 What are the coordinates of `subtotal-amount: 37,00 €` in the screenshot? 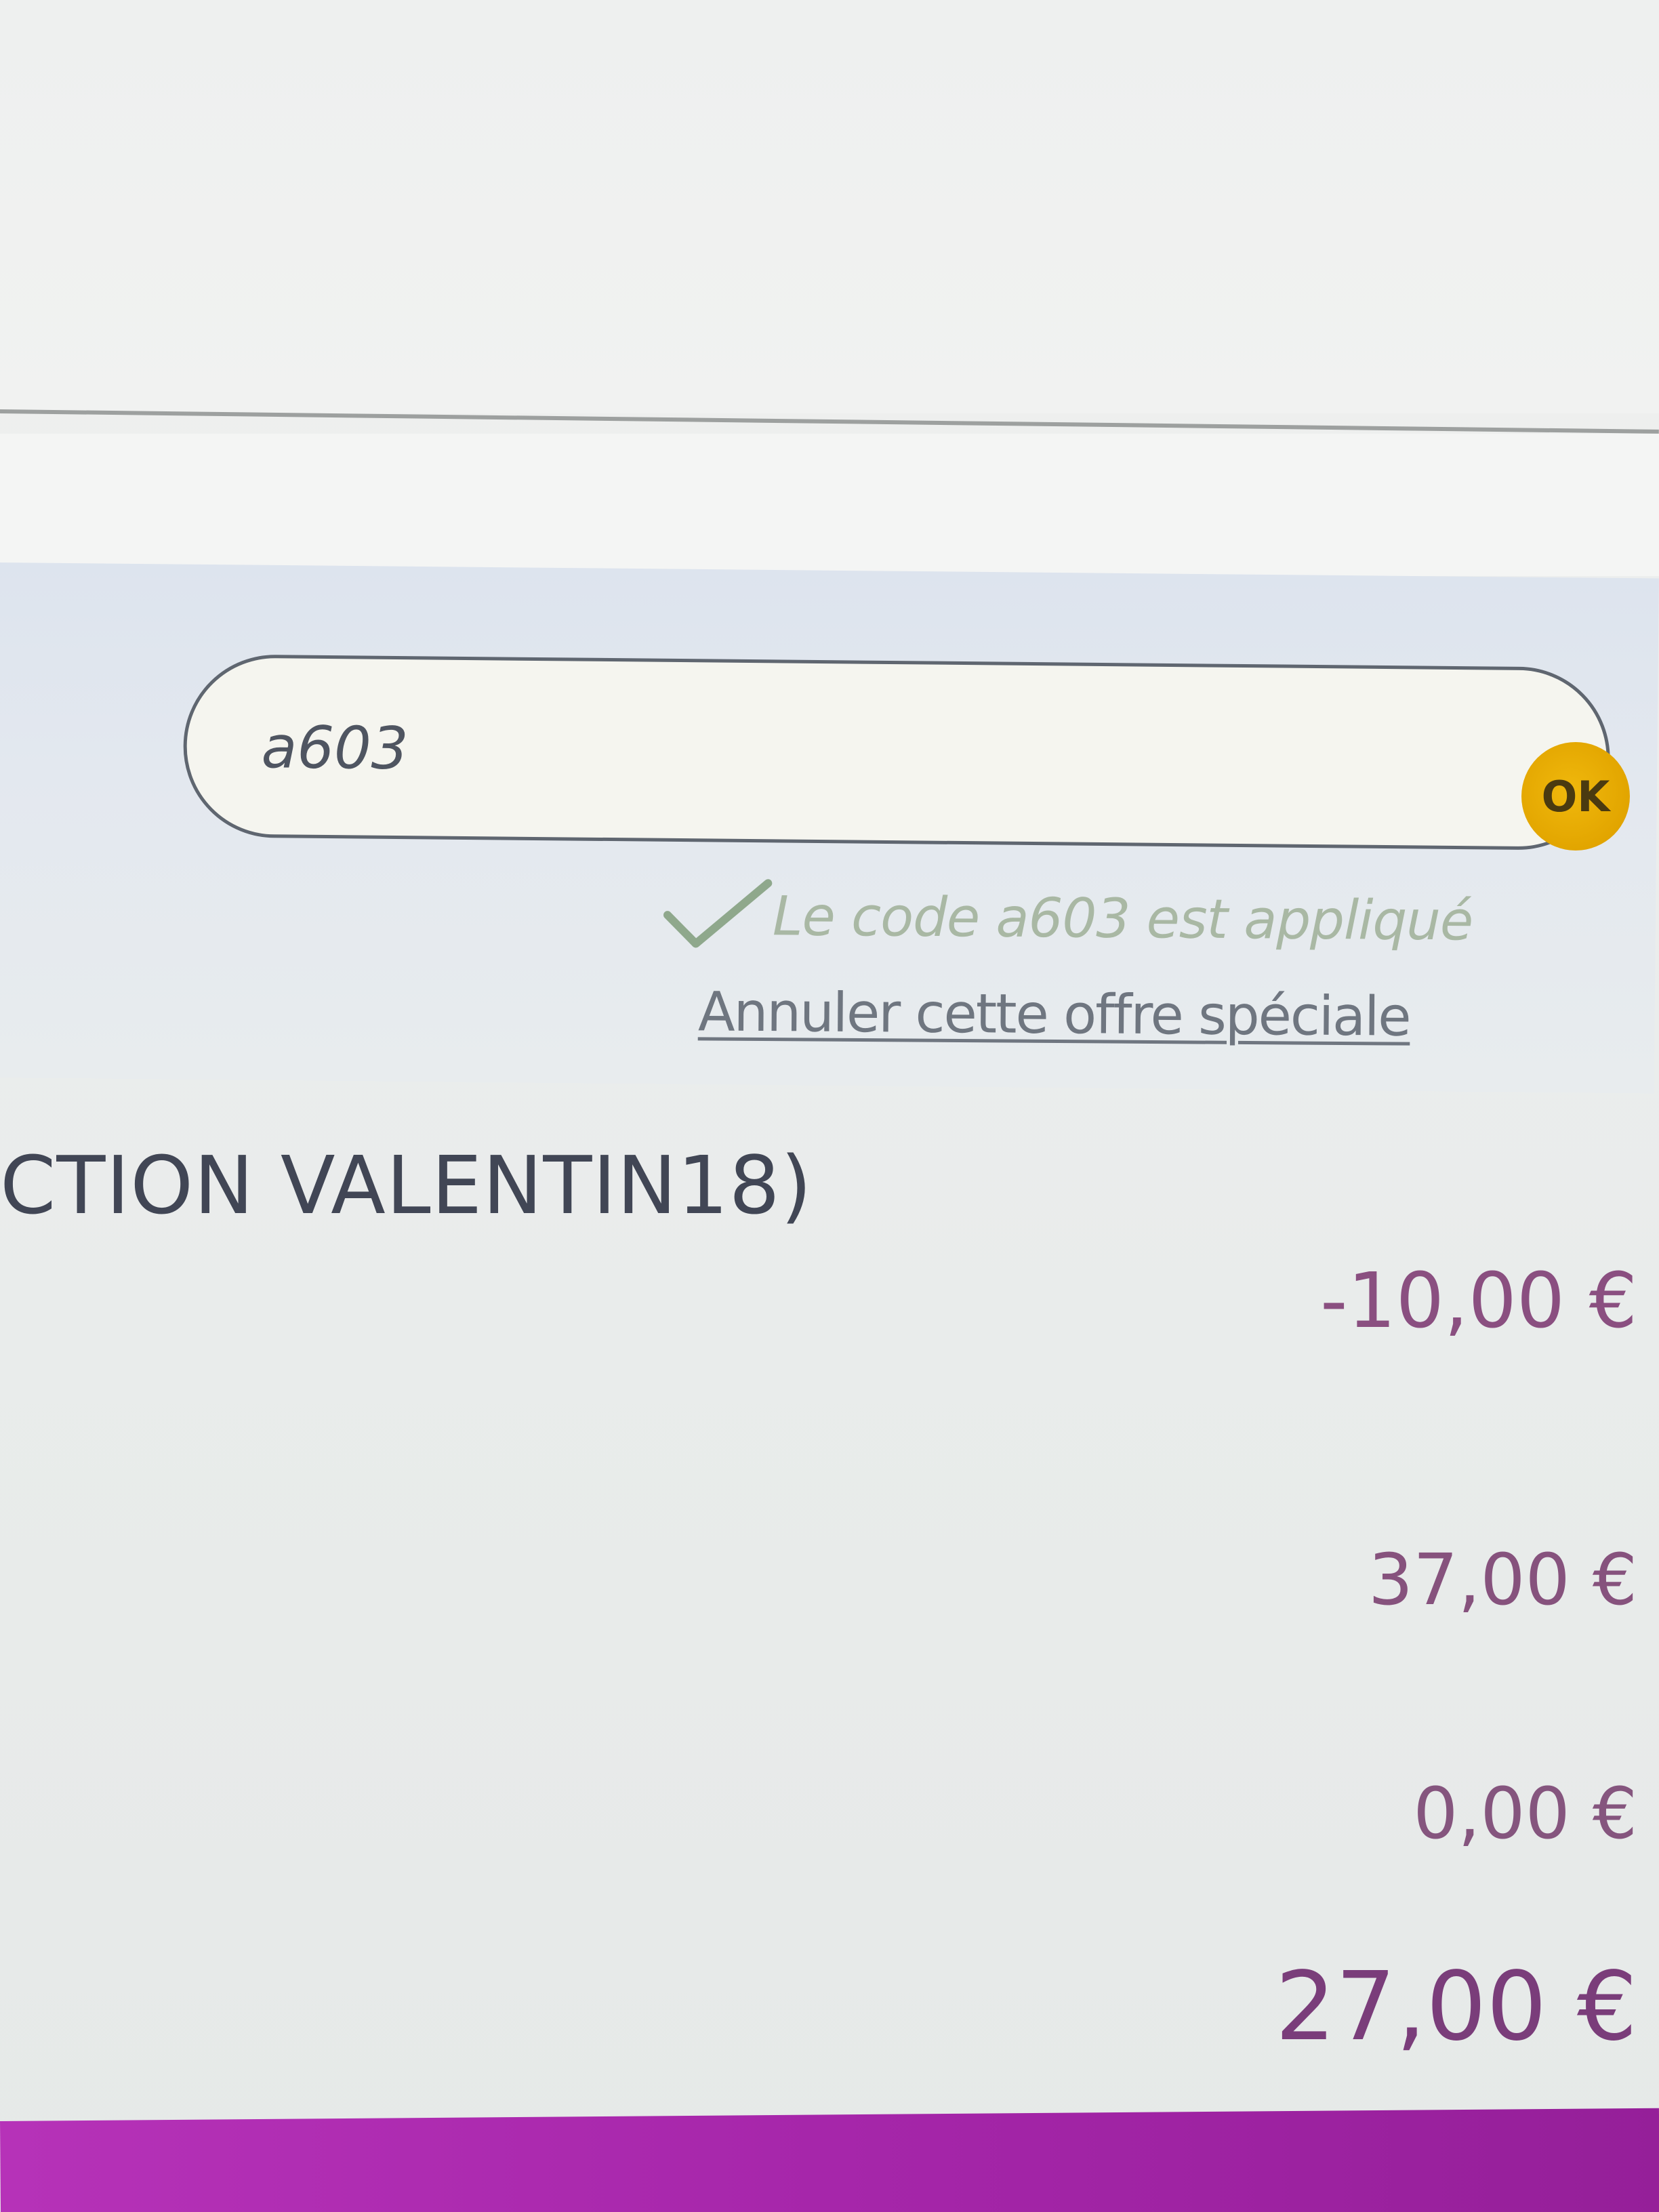 It's located at (1502, 1580).